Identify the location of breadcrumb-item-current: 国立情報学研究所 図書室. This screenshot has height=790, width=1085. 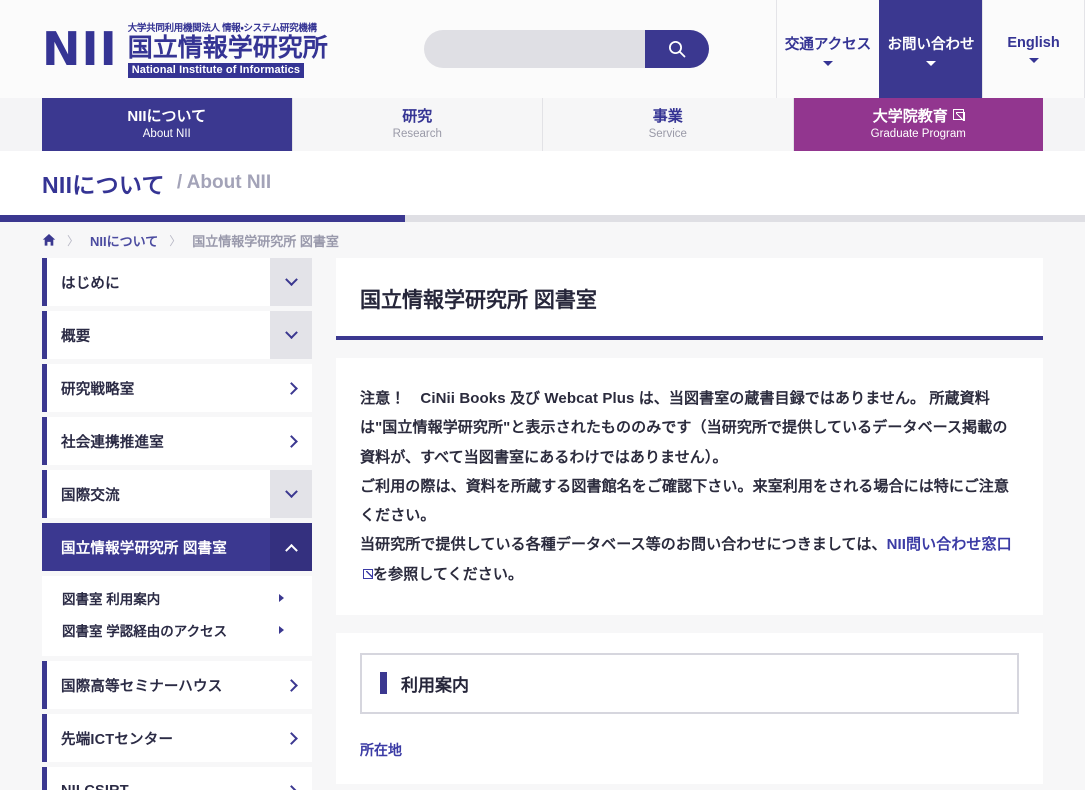
(265, 241).